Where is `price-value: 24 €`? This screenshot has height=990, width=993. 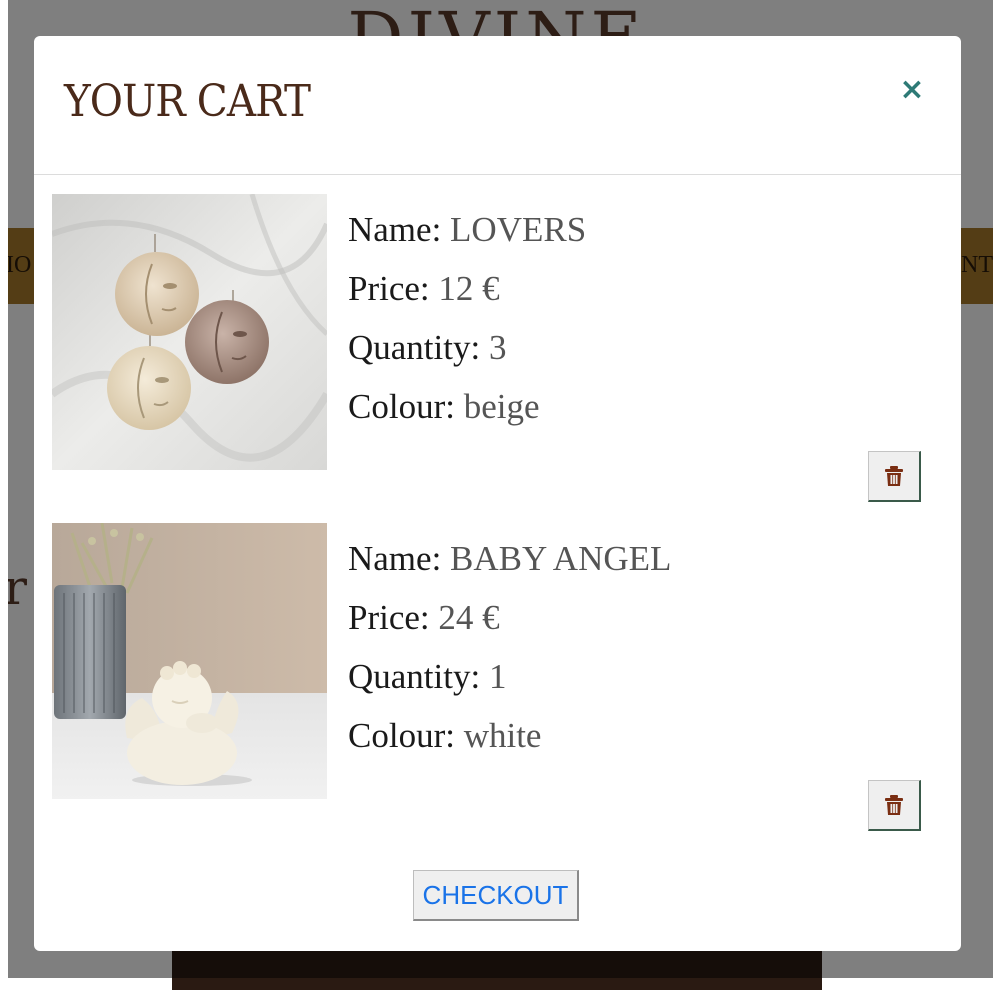 price-value: 24 € is located at coordinates (469, 617).